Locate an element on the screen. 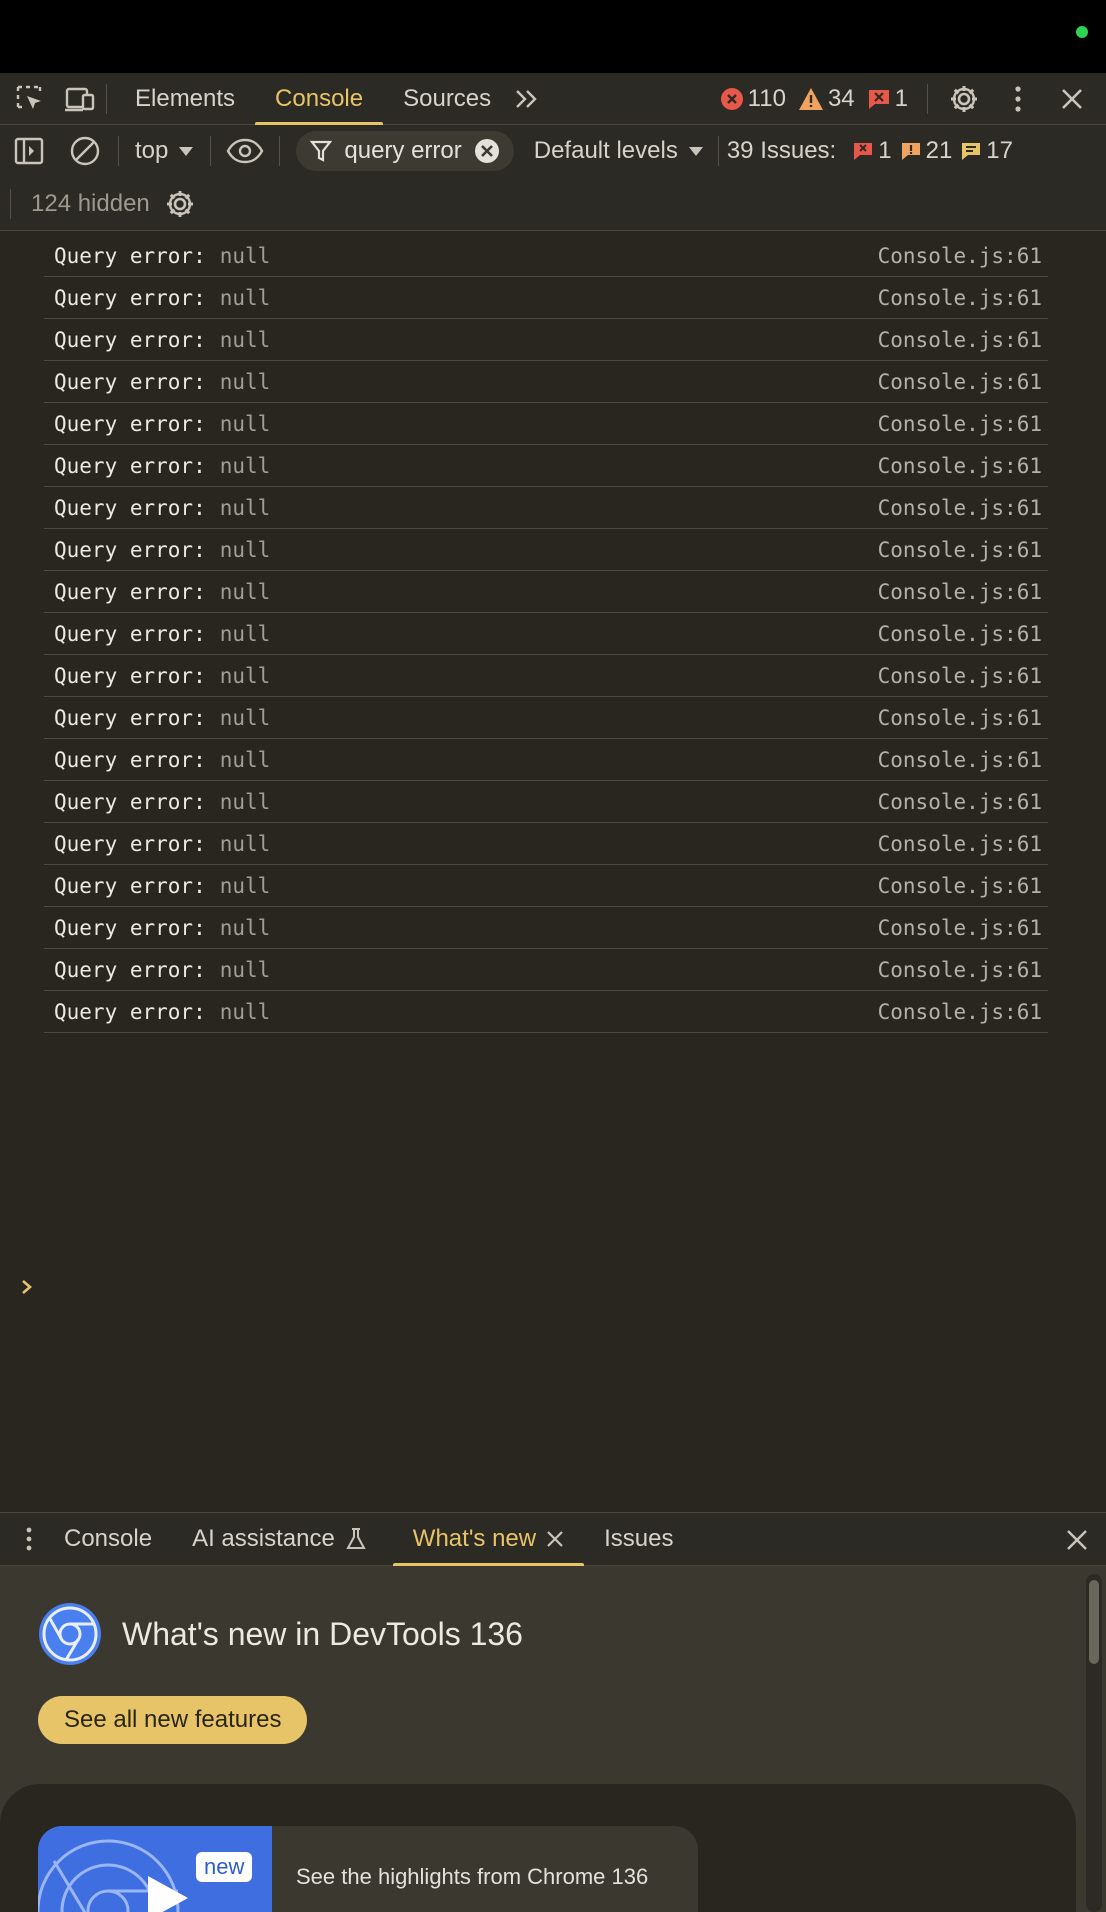 The width and height of the screenshot is (1106, 1912). live-expression-eye-icon is located at coordinates (245, 151).